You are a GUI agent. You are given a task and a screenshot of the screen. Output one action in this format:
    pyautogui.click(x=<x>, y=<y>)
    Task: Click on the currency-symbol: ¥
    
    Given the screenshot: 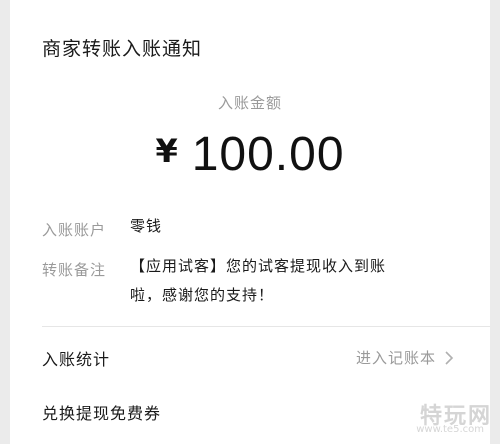 What is the action you would take?
    pyautogui.click(x=166, y=151)
    